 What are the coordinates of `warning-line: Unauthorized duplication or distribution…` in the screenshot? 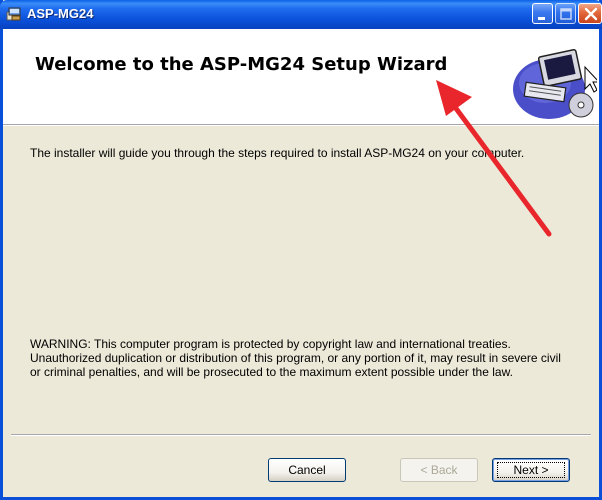 It's located at (295, 358).